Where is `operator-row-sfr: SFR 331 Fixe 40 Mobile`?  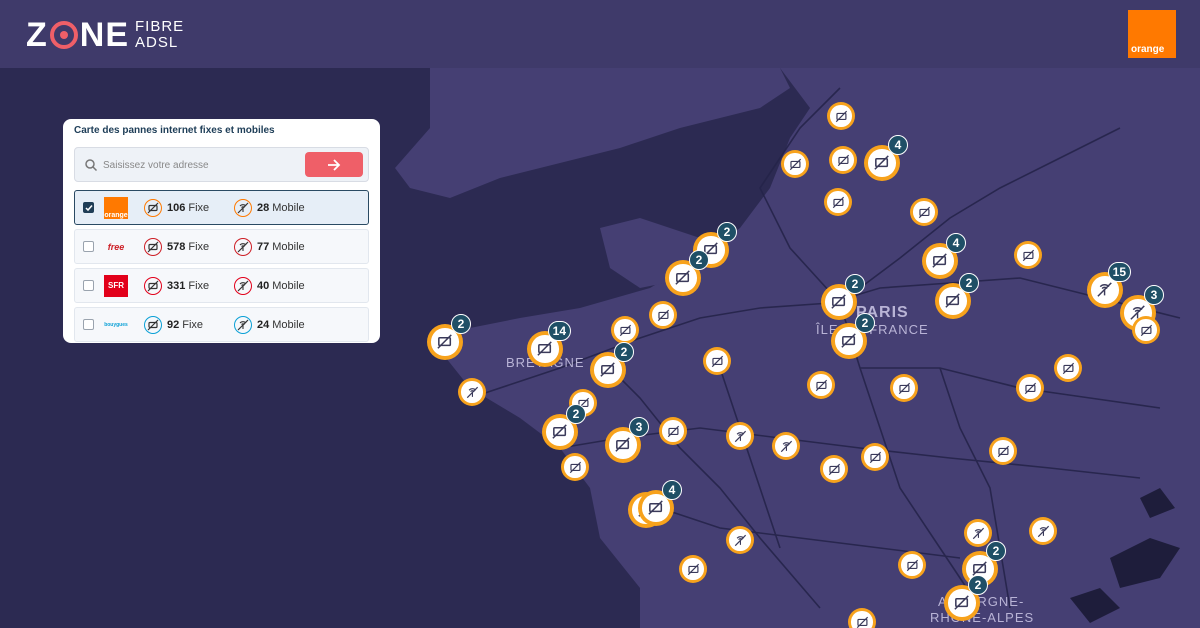 operator-row-sfr: SFR 331 Fixe 40 Mobile is located at coordinates (221, 285).